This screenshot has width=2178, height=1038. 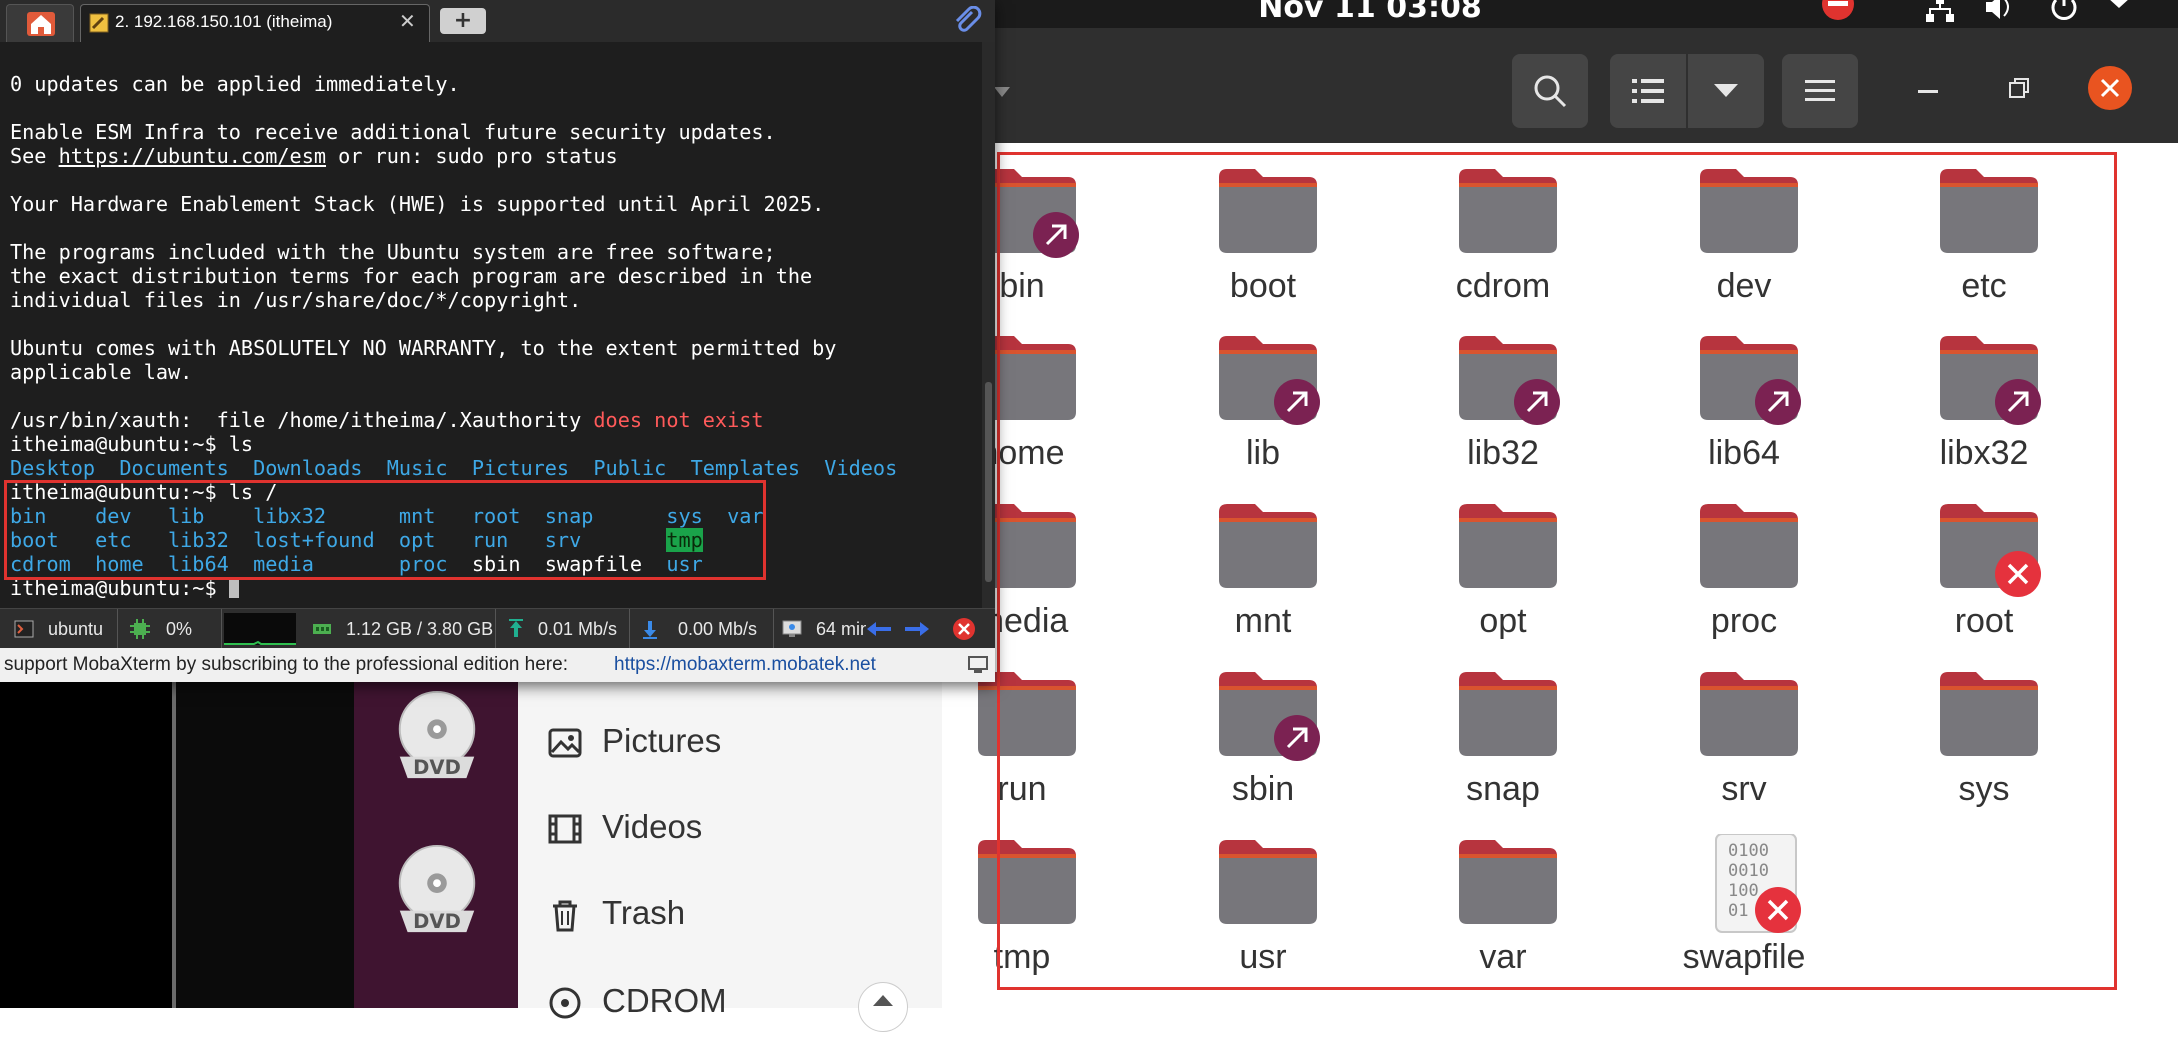 I want to click on status-download: 0.00 Mb/s, so click(x=702, y=629).